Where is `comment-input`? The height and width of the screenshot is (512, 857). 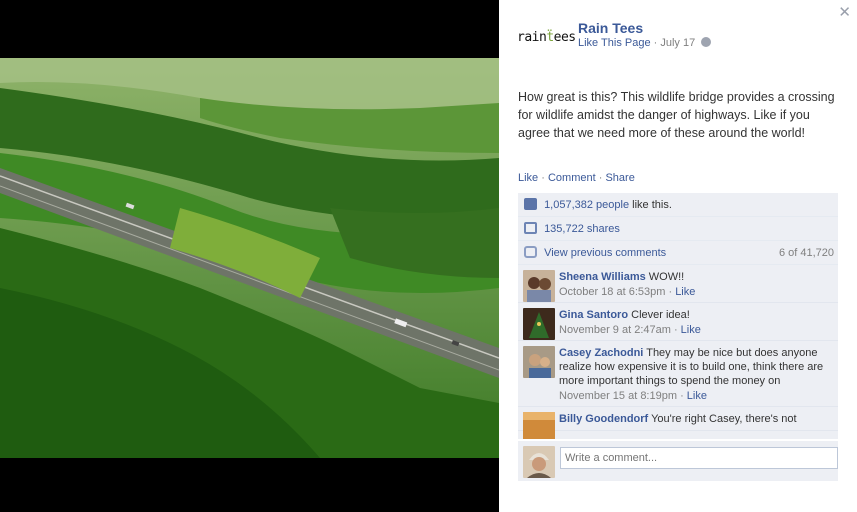
comment-input is located at coordinates (699, 458).